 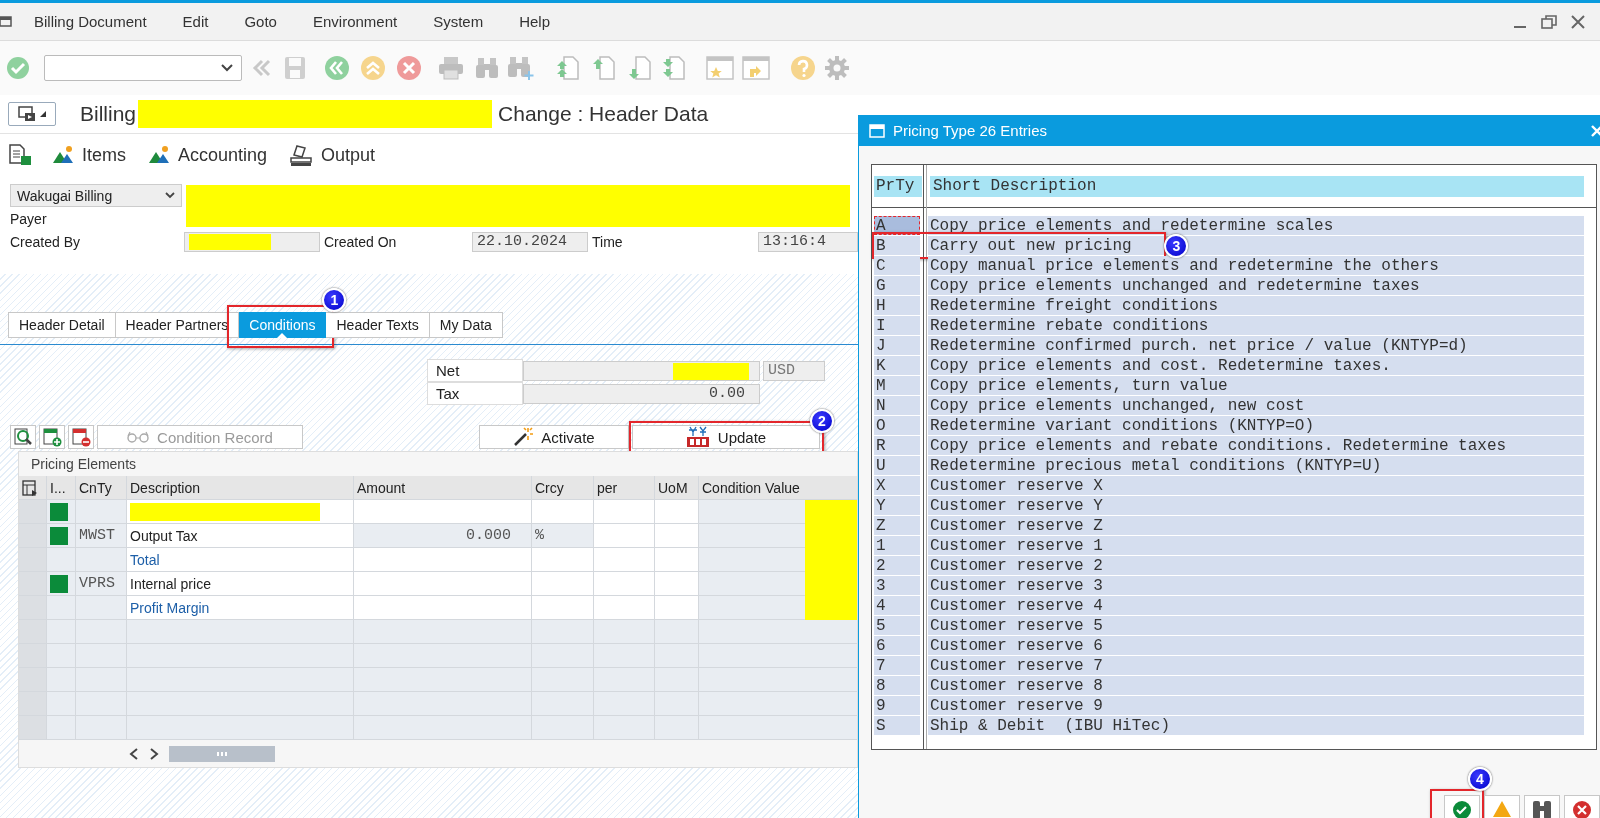 I want to click on type-code: 2, so click(x=897, y=565).